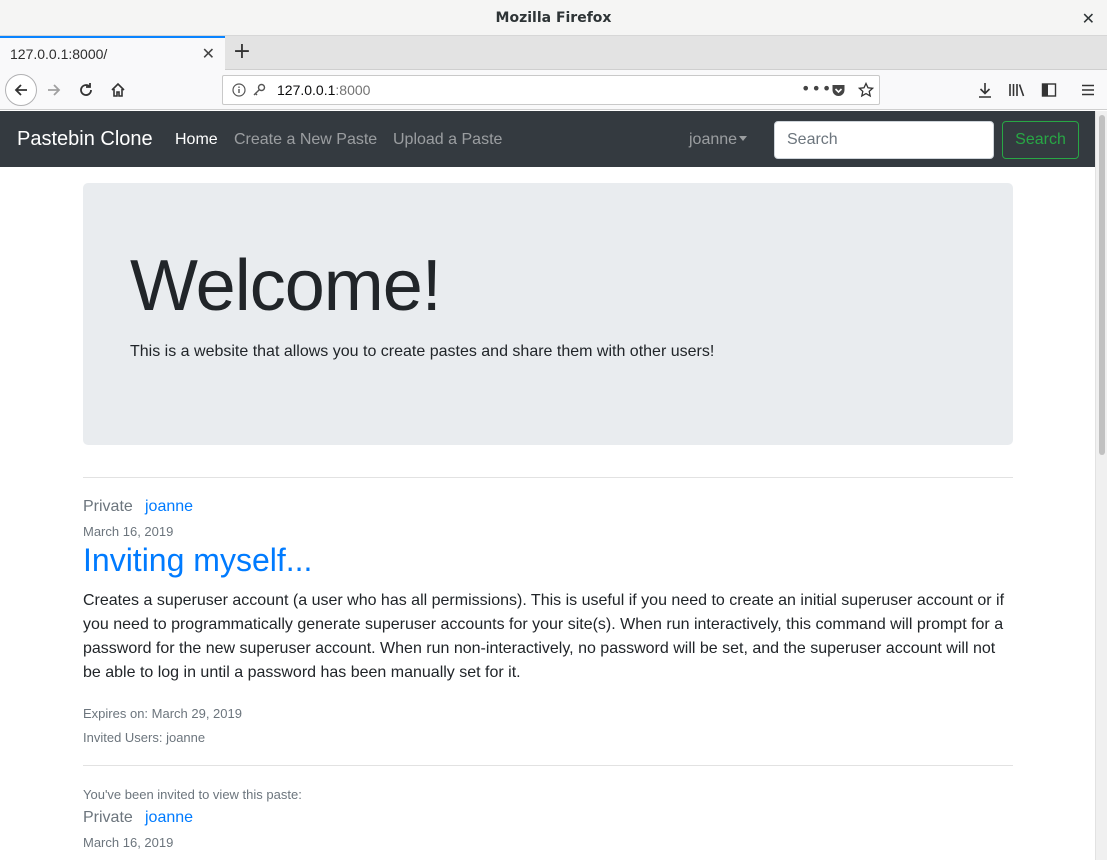  Describe the element at coordinates (1102, 285) in the screenshot. I see `scrollbar-thumb` at that location.